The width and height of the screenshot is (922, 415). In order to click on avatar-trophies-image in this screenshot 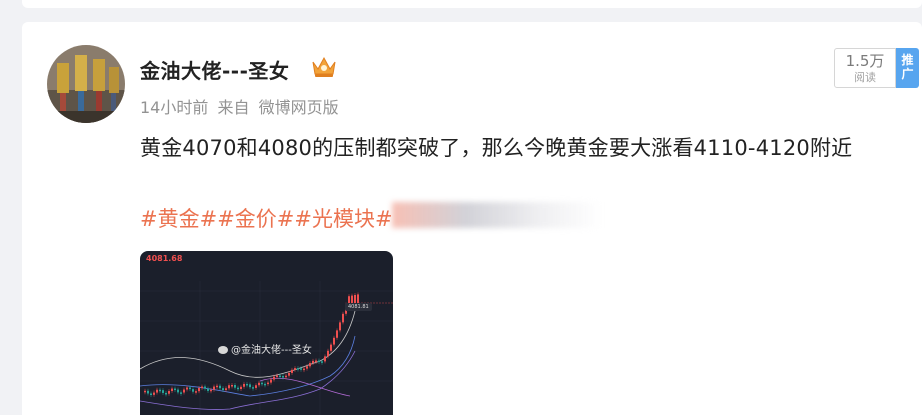, I will do `click(86, 84)`.